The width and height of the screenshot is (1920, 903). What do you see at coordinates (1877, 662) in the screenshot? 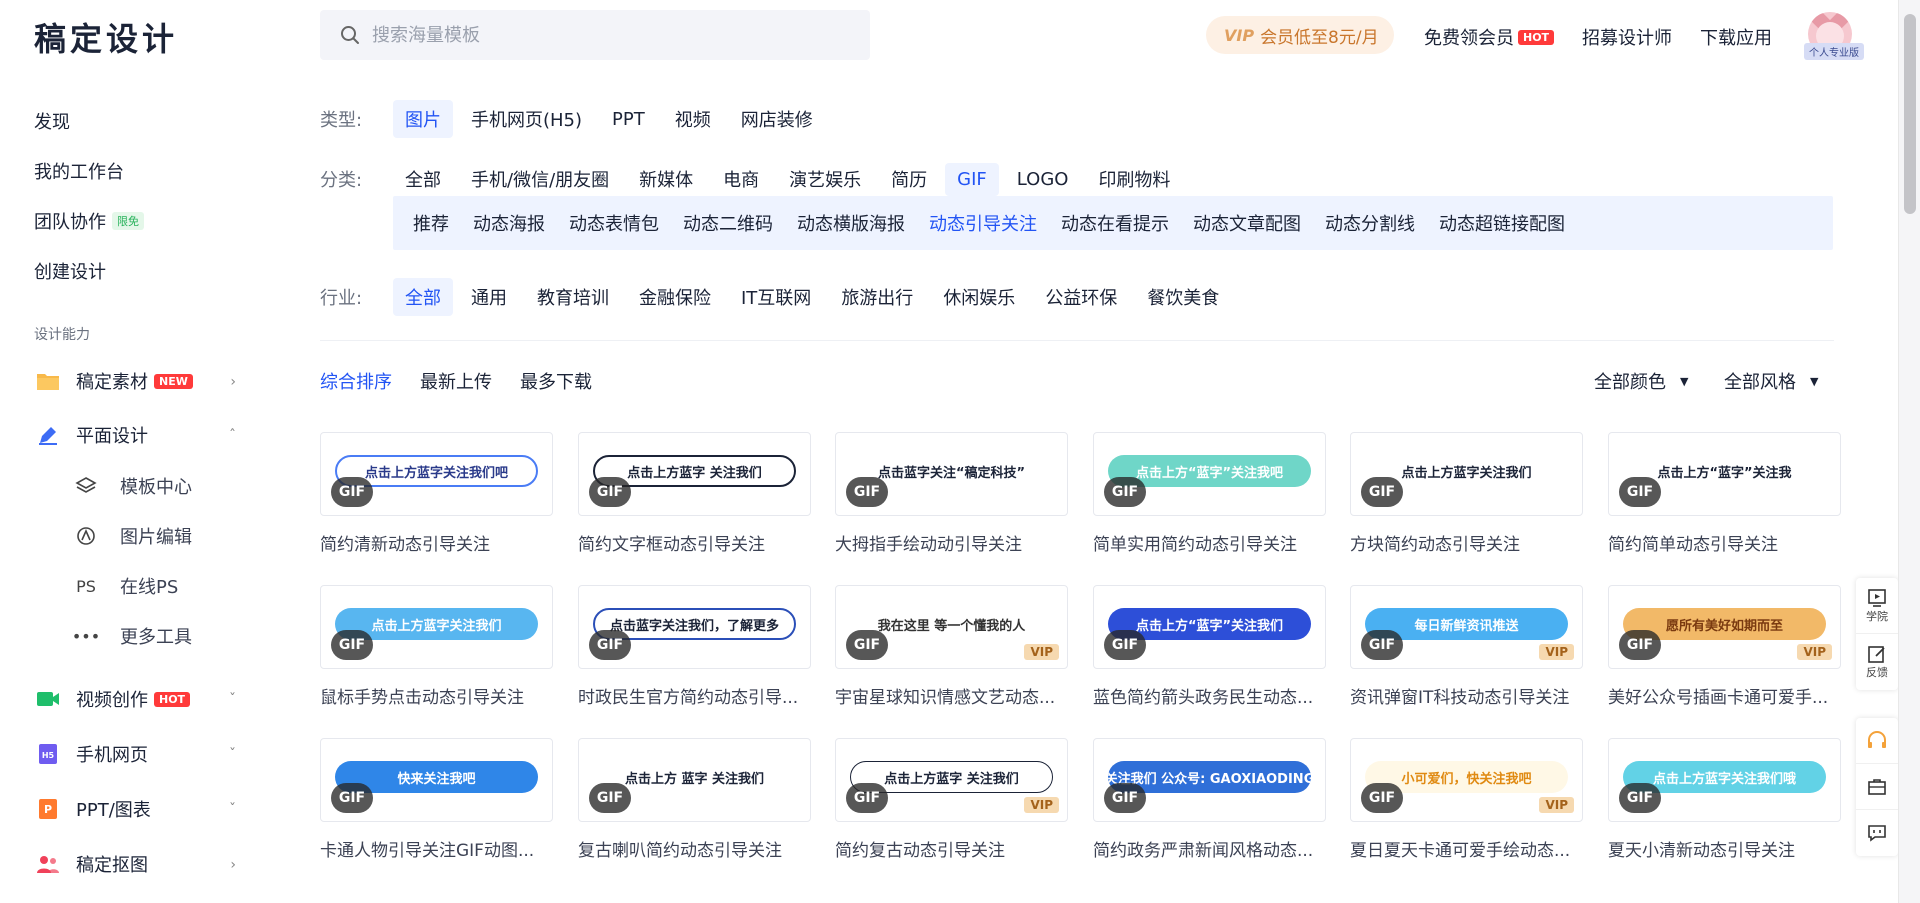
I see `feedback-button: 反馈` at bounding box center [1877, 662].